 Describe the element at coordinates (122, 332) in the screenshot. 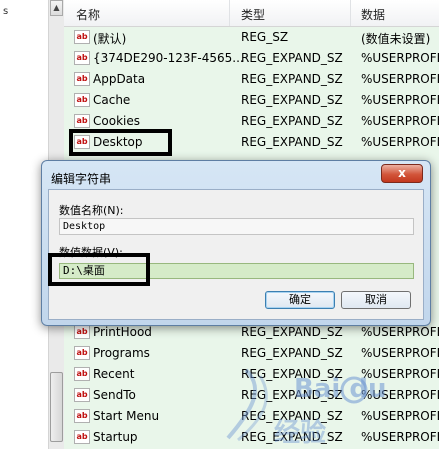

I see `value-name: PrintHood` at that location.